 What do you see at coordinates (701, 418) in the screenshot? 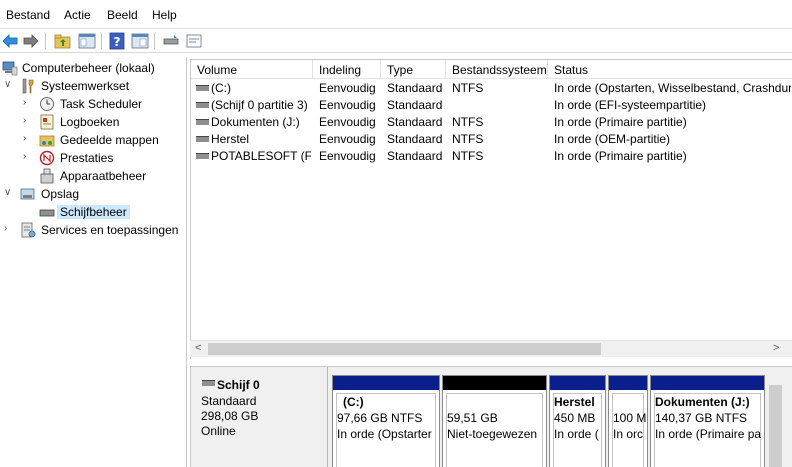
I see `partition-size: 140,37 GB NTFS` at bounding box center [701, 418].